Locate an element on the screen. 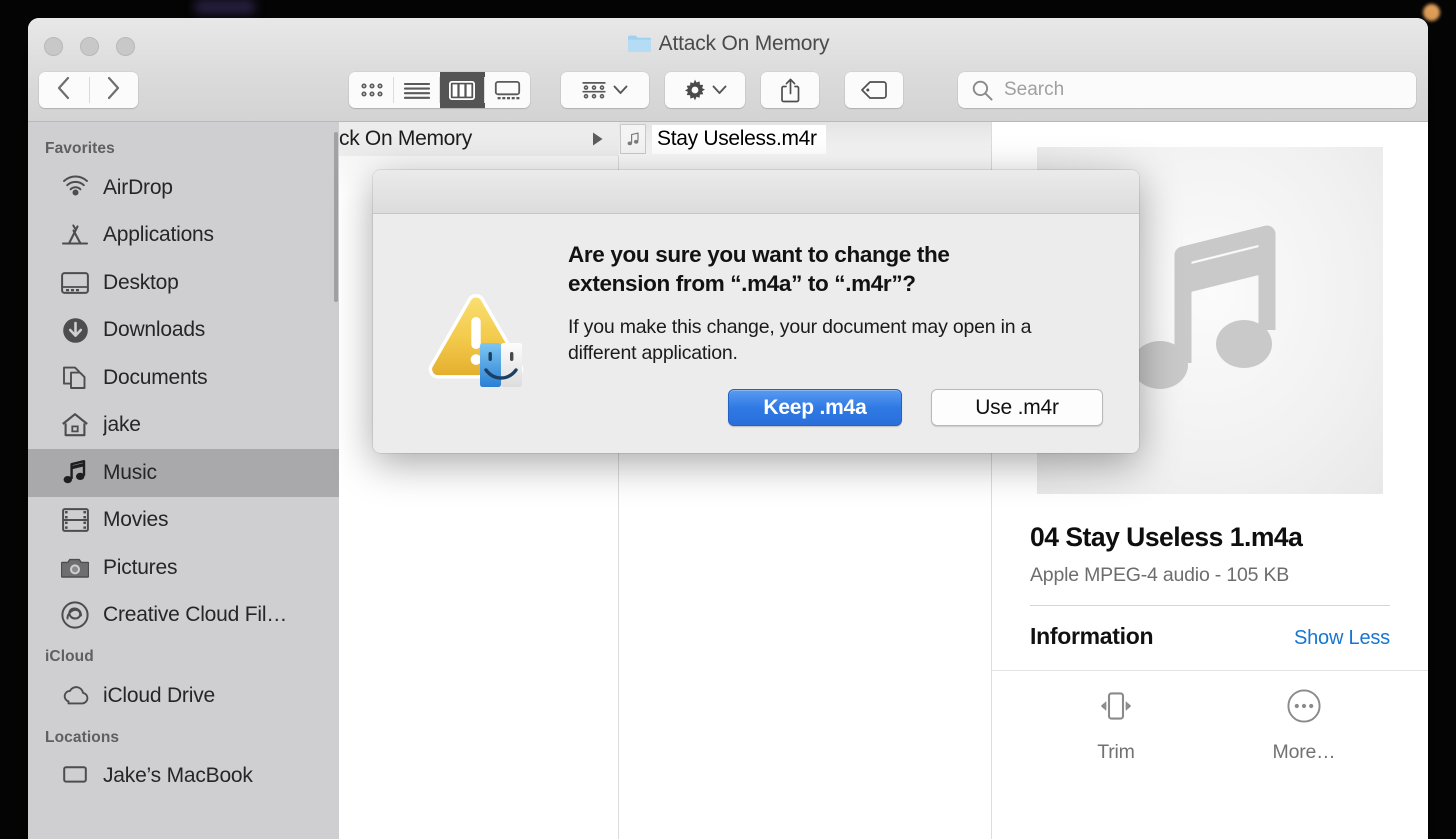  sidebar-item-airdrop: AirDrop is located at coordinates (183, 188).